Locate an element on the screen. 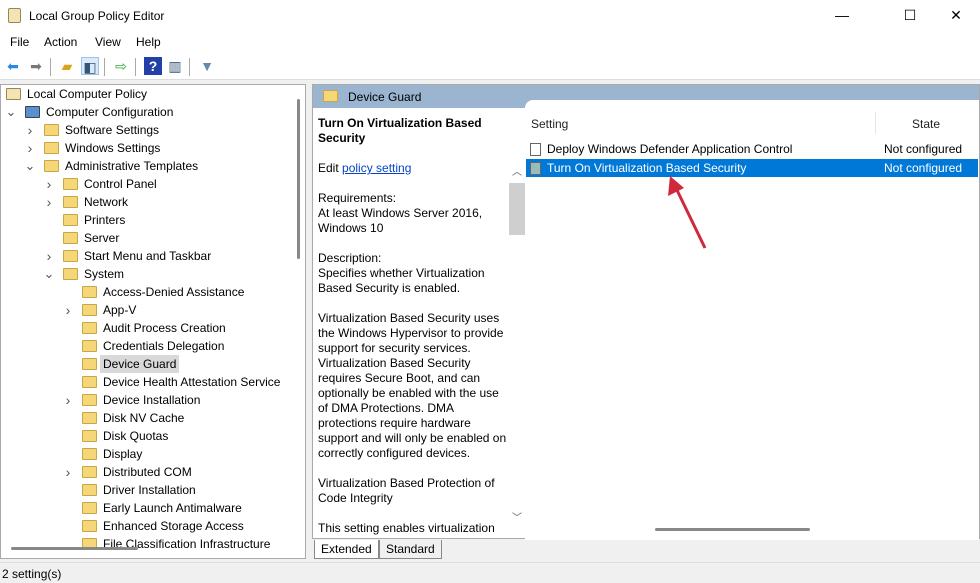 This screenshot has height=583, width=980. tab-standard: Standard is located at coordinates (410, 549).